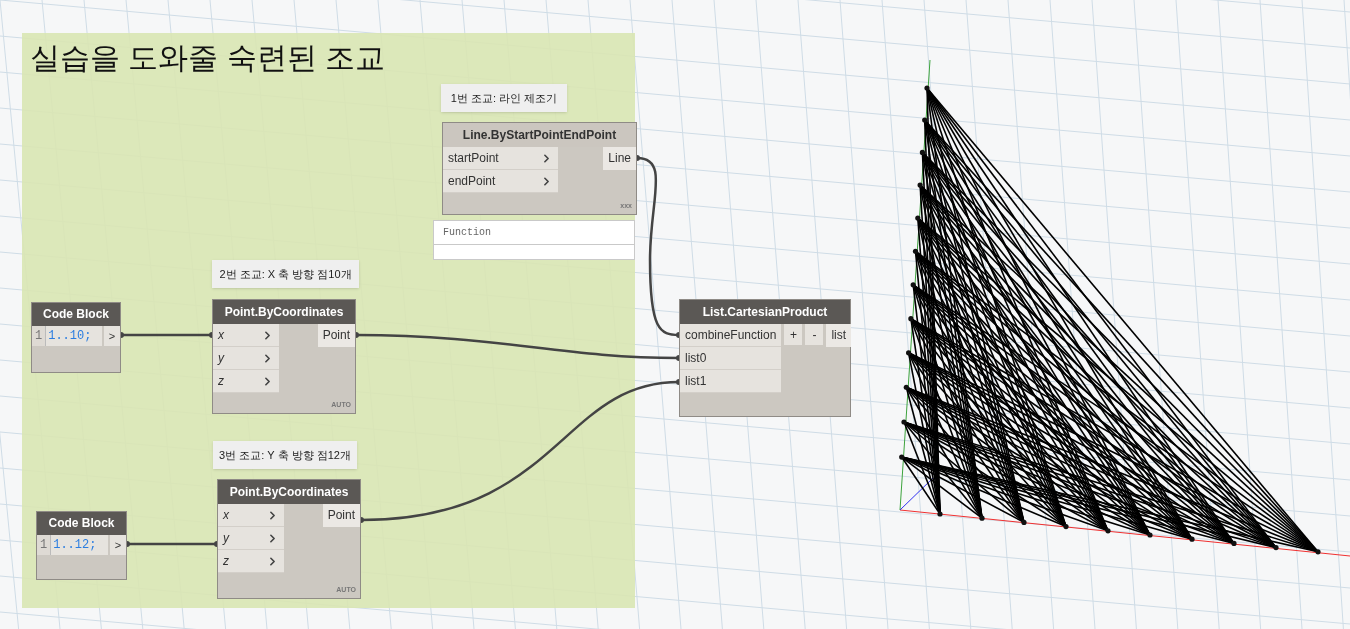  Describe the element at coordinates (467, 233) in the screenshot. I see `preview-text: Function` at that location.